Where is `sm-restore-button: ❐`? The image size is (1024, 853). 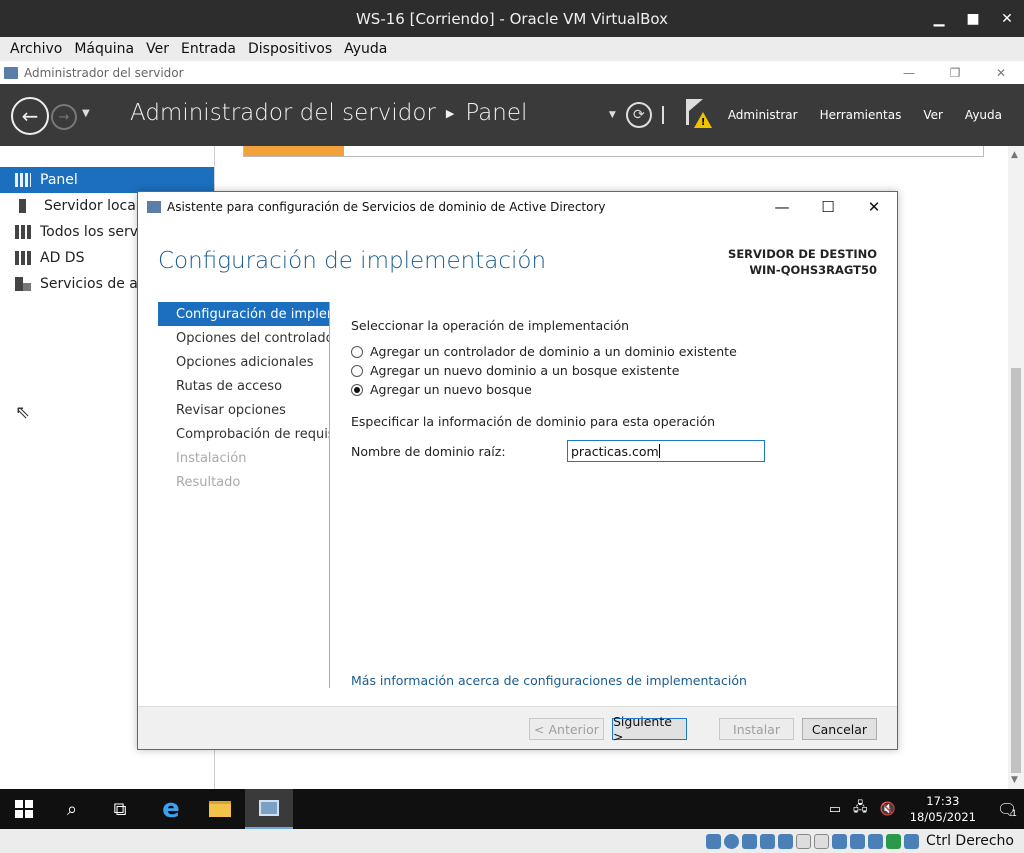 sm-restore-button: ❐ is located at coordinates (955, 72).